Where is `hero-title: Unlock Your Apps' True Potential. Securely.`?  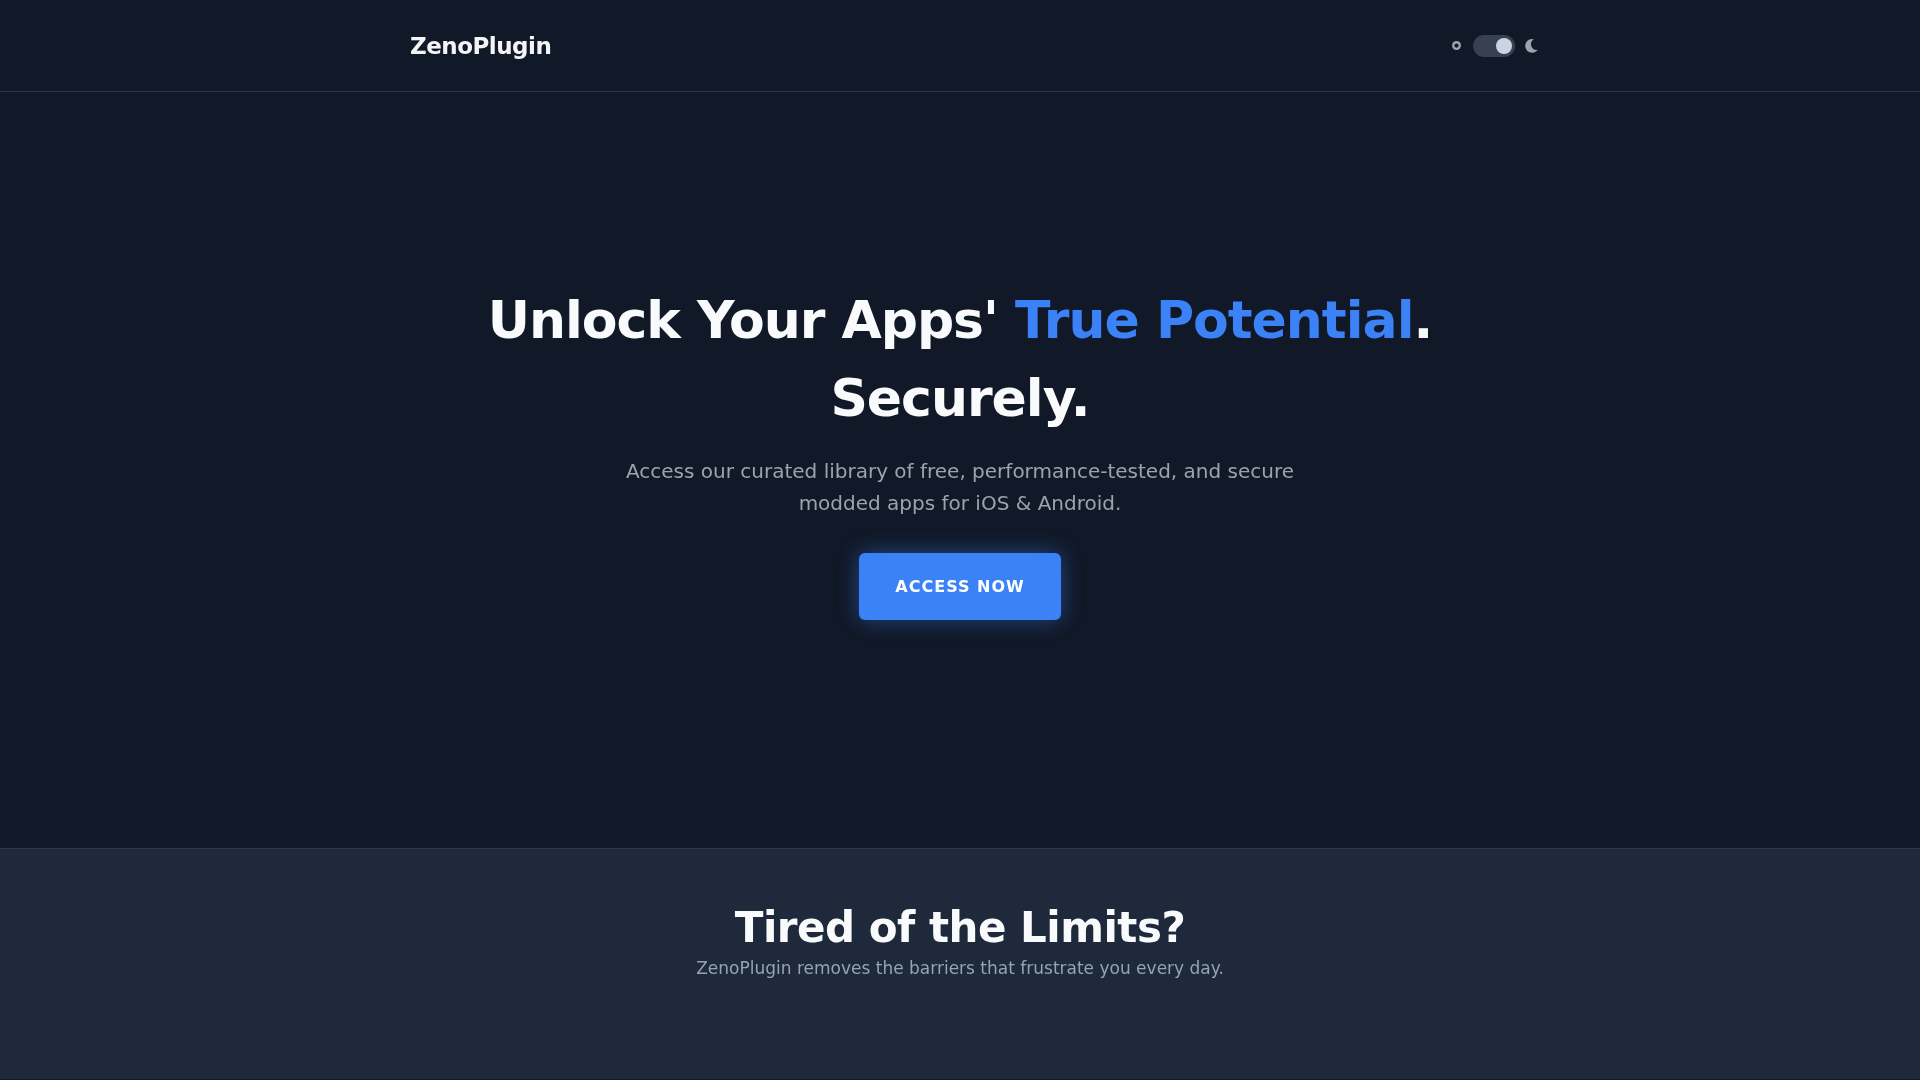
hero-title: Unlock Your Apps' True Potential. Securely. is located at coordinates (960, 359).